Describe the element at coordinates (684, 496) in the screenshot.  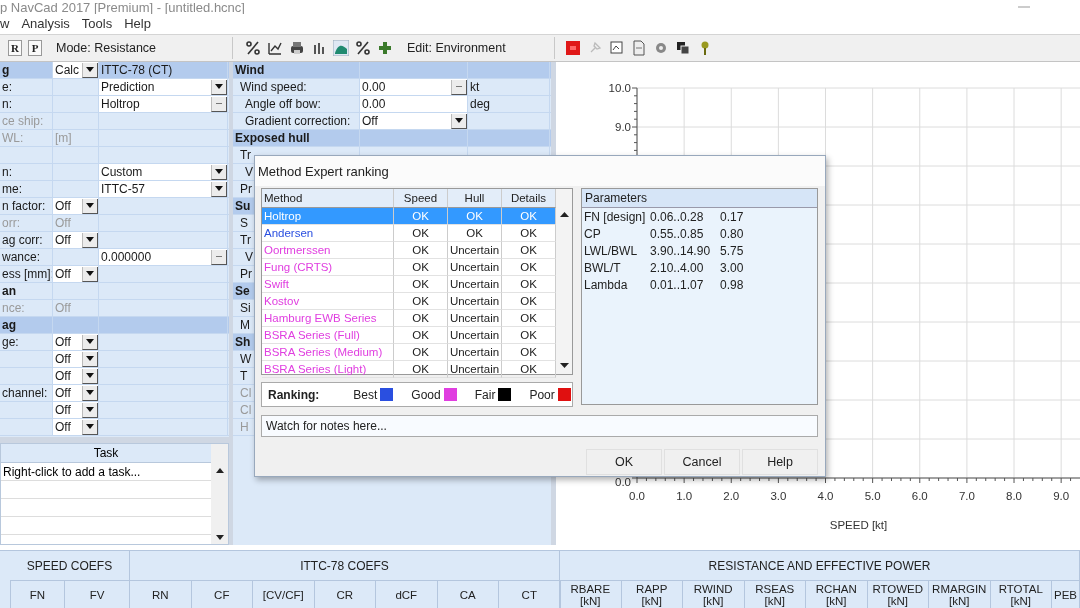
I see `tick-label: 1.0` at that location.